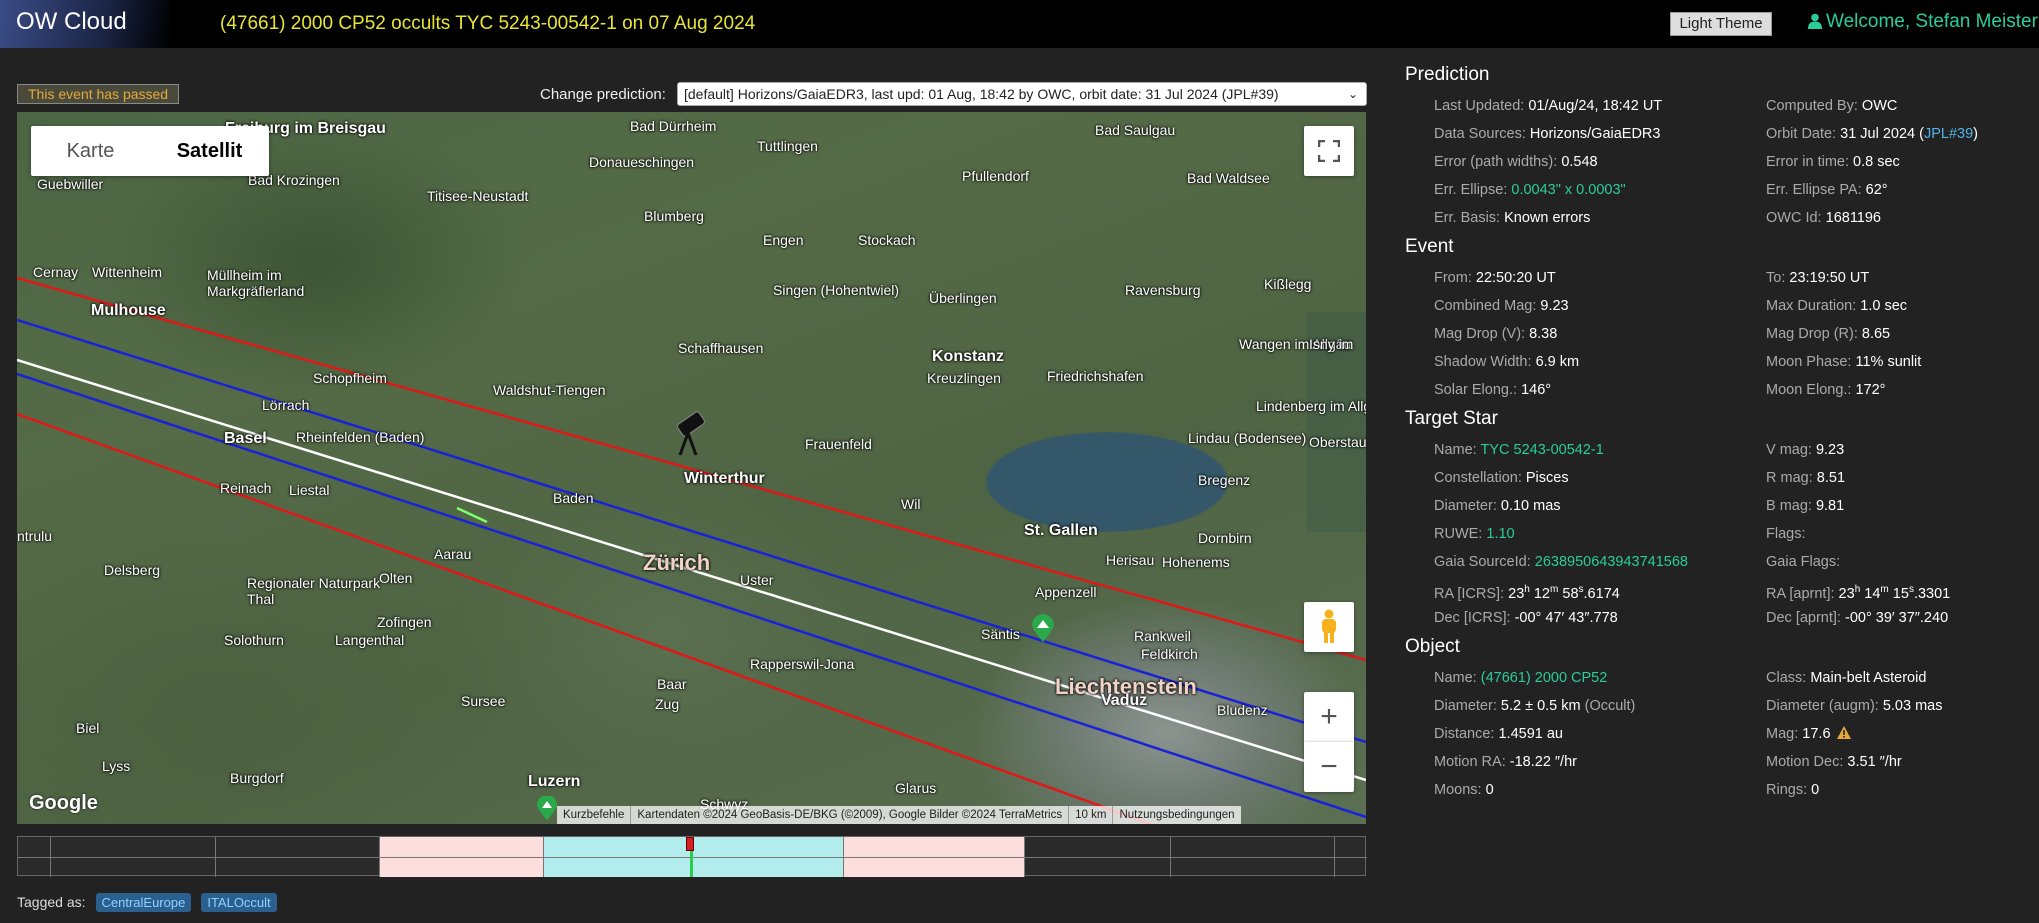  I want to click on logo-text: OW Cloud, so click(71, 21).